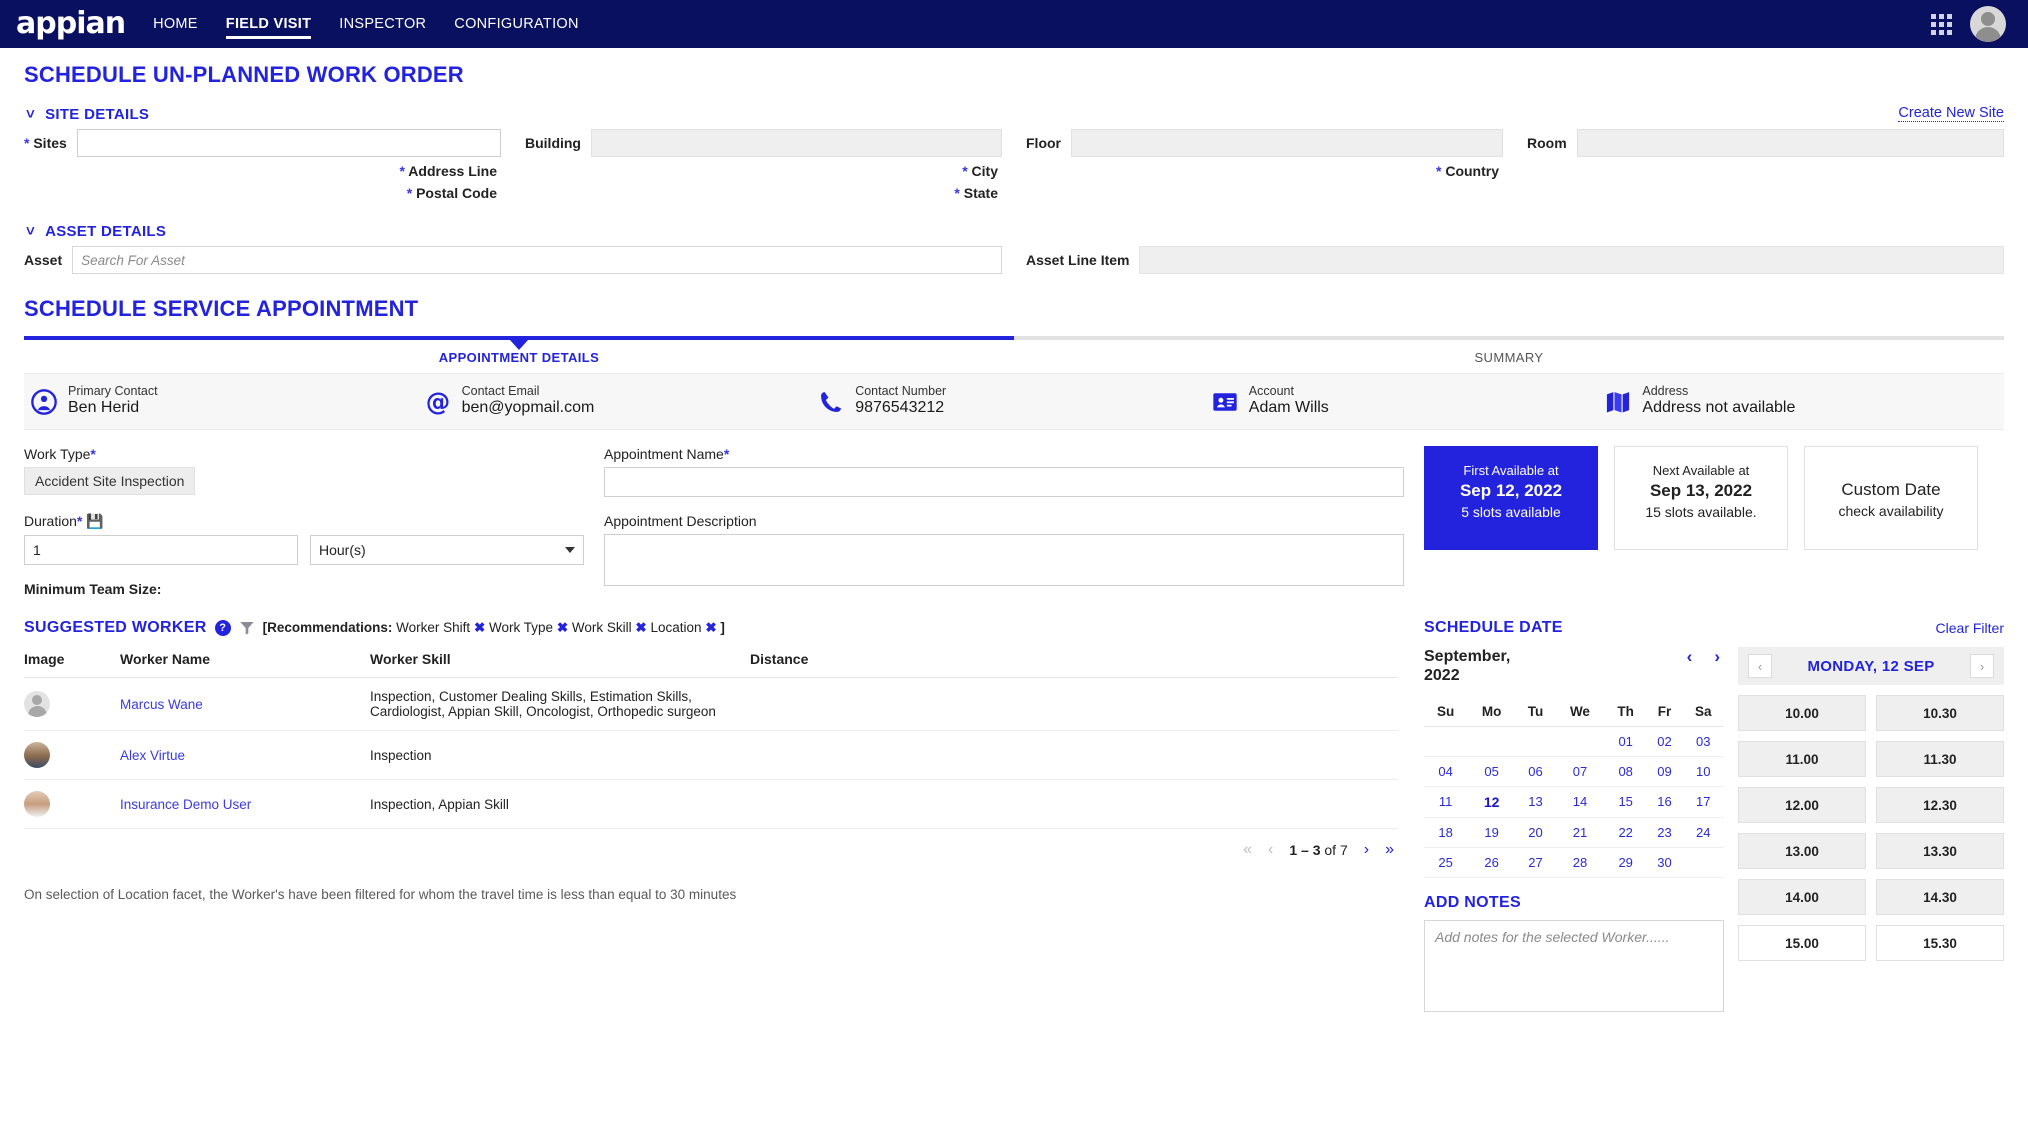 The image size is (2028, 1147). What do you see at coordinates (1703, 832) in the screenshot?
I see `calendar-day: 24` at bounding box center [1703, 832].